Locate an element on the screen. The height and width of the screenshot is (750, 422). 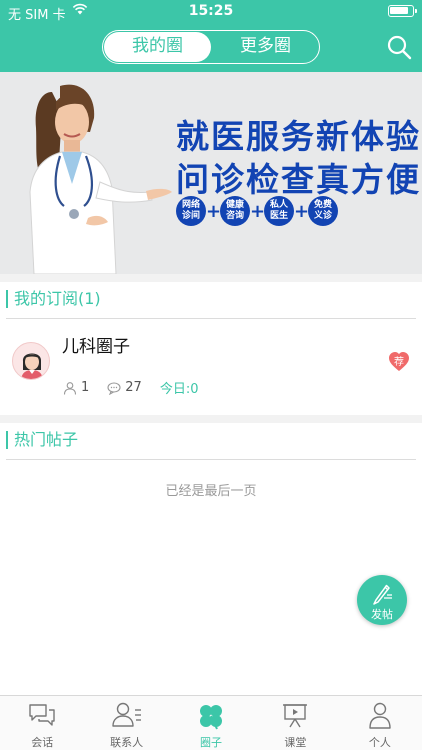
tab-classroom: 课堂 is located at coordinates (295, 723).